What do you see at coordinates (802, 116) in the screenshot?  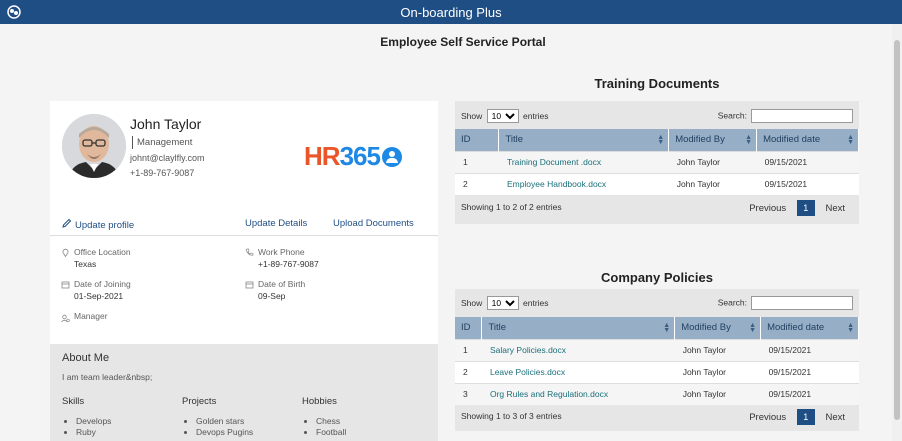 I see `training-search-input` at bounding box center [802, 116].